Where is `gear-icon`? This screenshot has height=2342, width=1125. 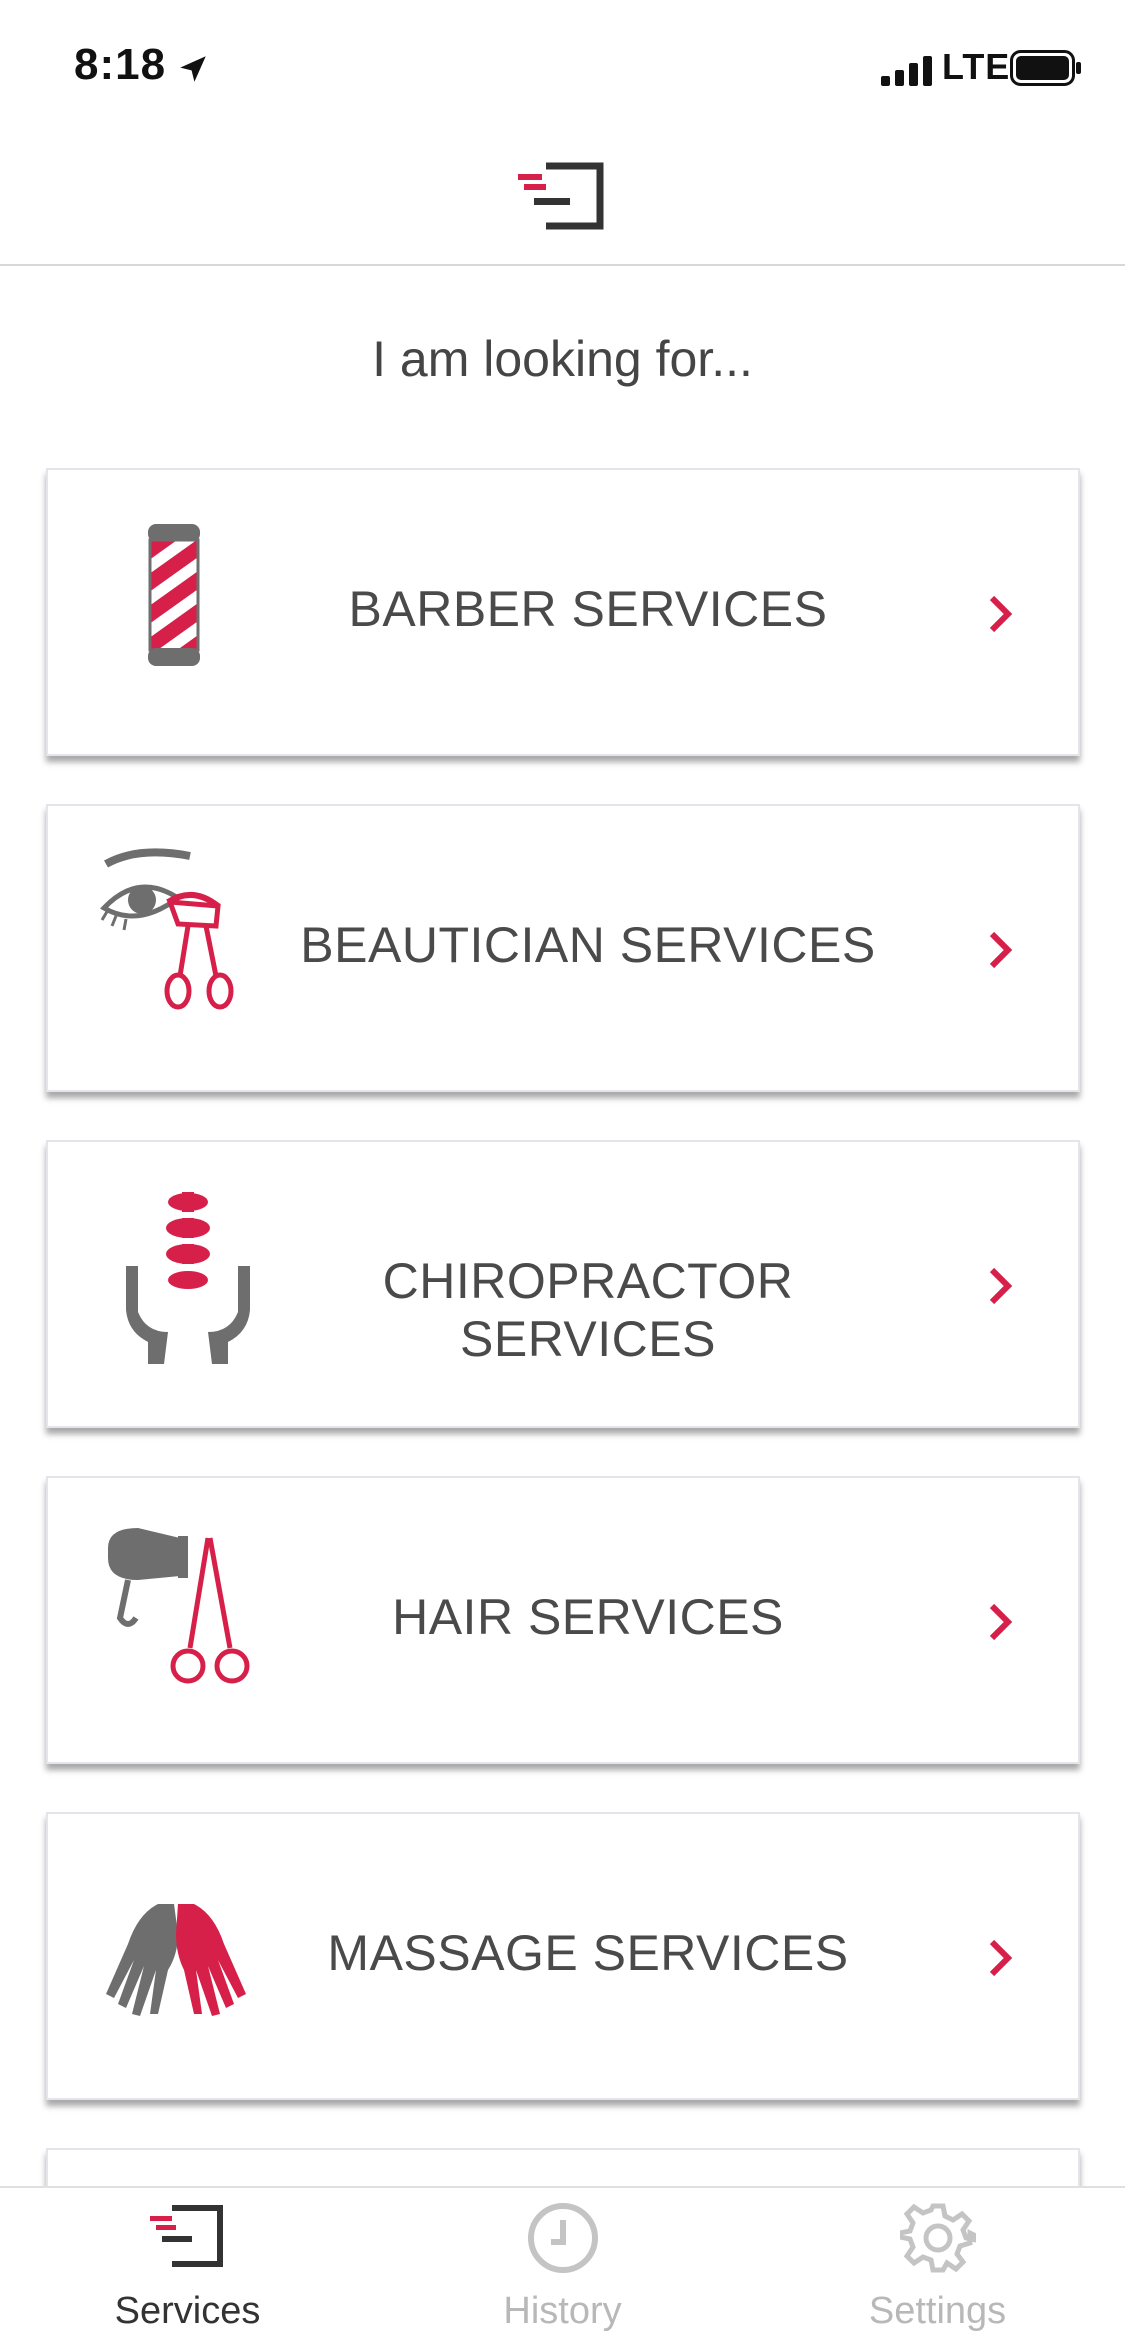 gear-icon is located at coordinates (938, 2238).